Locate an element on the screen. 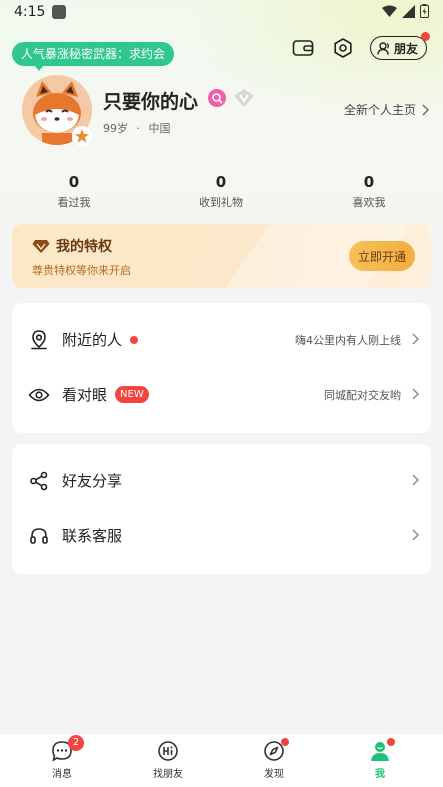 The image size is (443, 787). bottom-tab-bar: 消息 2 找朋友 发现 我 is located at coordinates (221, 760).